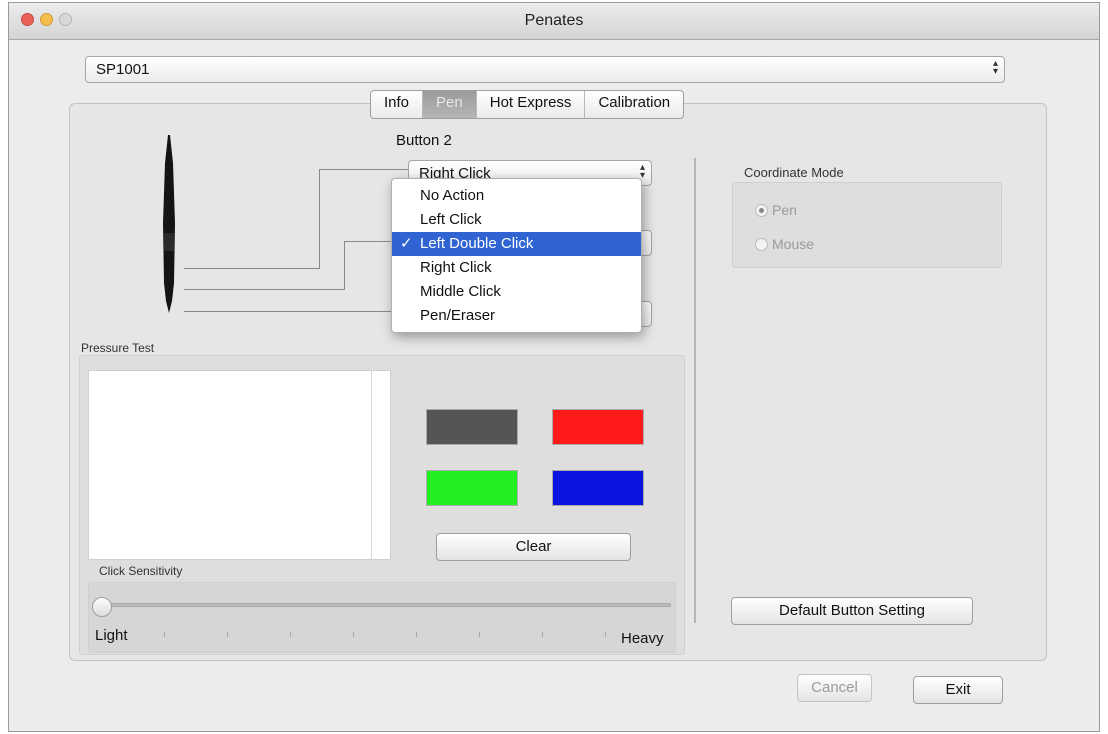 The width and height of the screenshot is (1108, 734). I want to click on menu-item-no-action: No Action, so click(516, 196).